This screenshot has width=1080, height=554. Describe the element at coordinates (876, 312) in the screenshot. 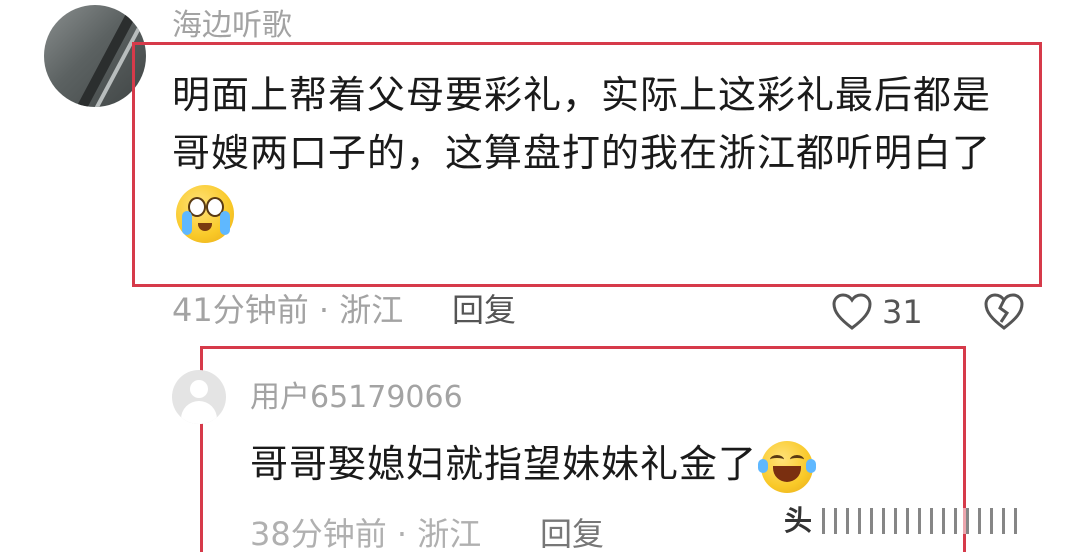

I see `like-button: 31` at that location.